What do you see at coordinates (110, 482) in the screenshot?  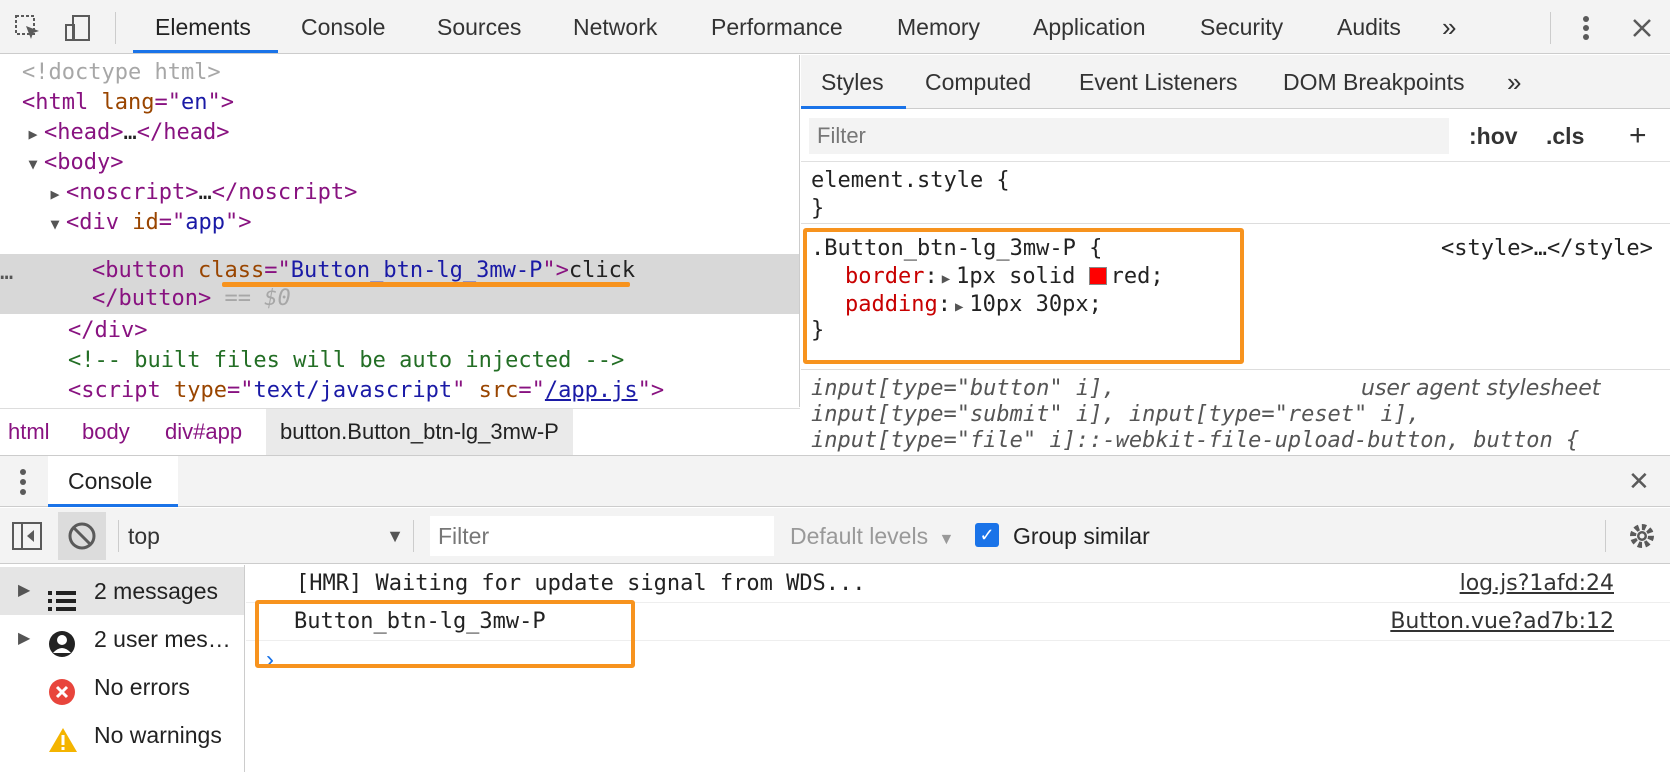 I see `drawer-tab-console: Console` at bounding box center [110, 482].